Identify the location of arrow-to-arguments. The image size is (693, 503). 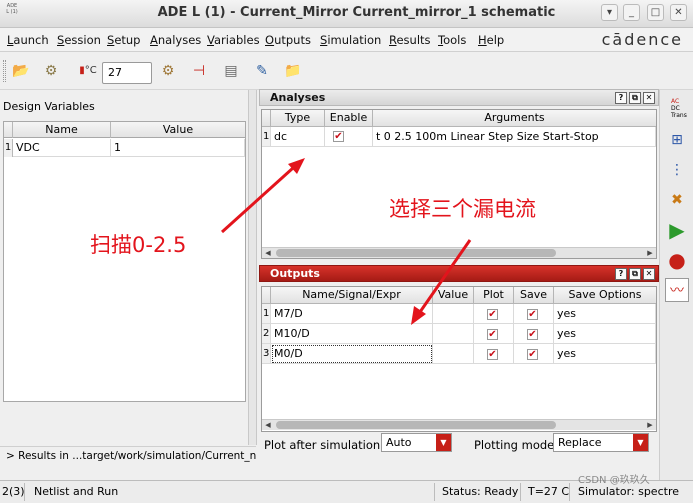
(262, 196).